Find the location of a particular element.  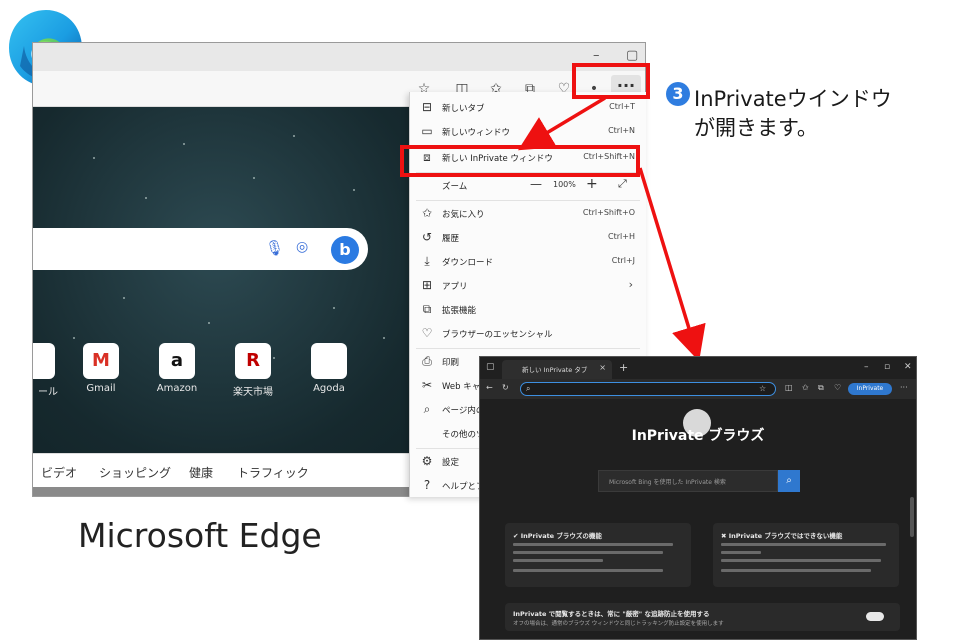

search-icon: ⌕ is located at coordinates (528, 388).